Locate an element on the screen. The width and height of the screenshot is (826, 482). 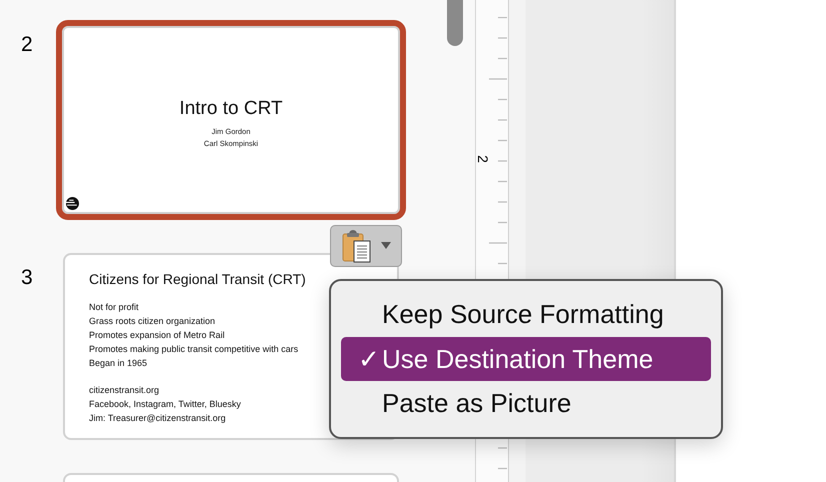
slide-text: Not for profit is located at coordinates (114, 307).